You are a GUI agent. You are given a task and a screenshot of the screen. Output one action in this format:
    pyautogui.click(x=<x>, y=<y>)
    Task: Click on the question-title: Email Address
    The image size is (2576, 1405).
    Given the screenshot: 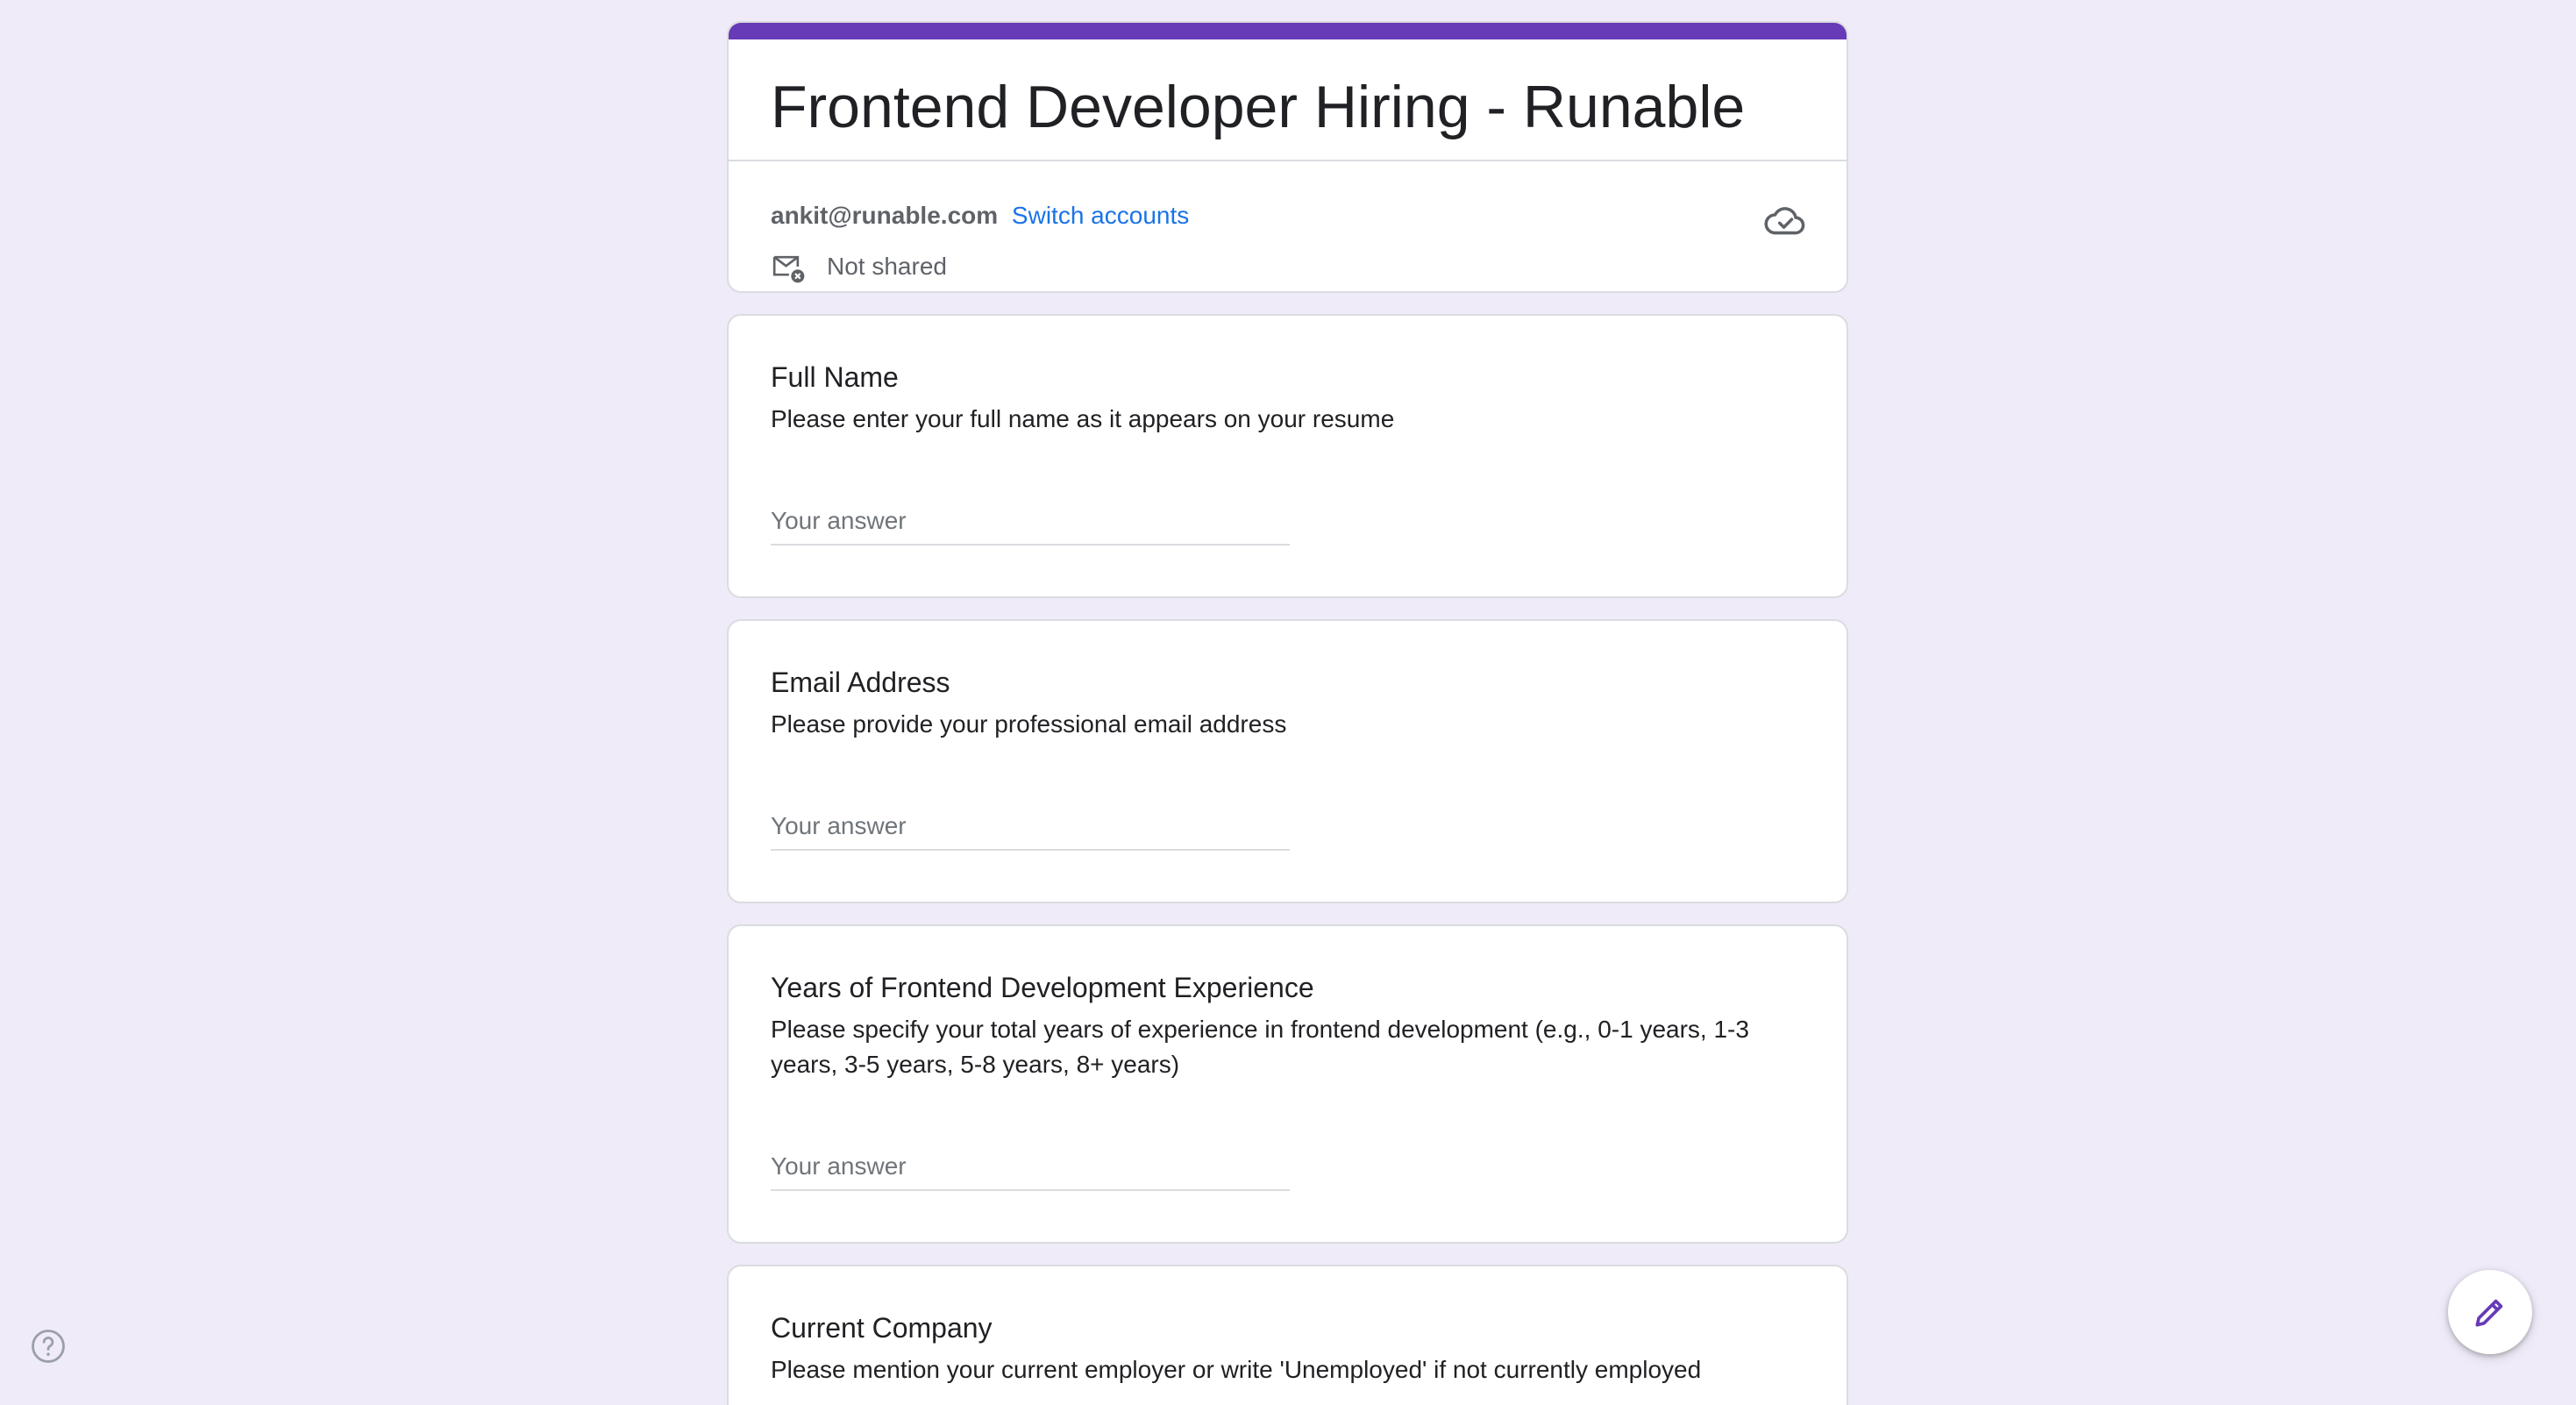 What is the action you would take?
    pyautogui.click(x=860, y=682)
    